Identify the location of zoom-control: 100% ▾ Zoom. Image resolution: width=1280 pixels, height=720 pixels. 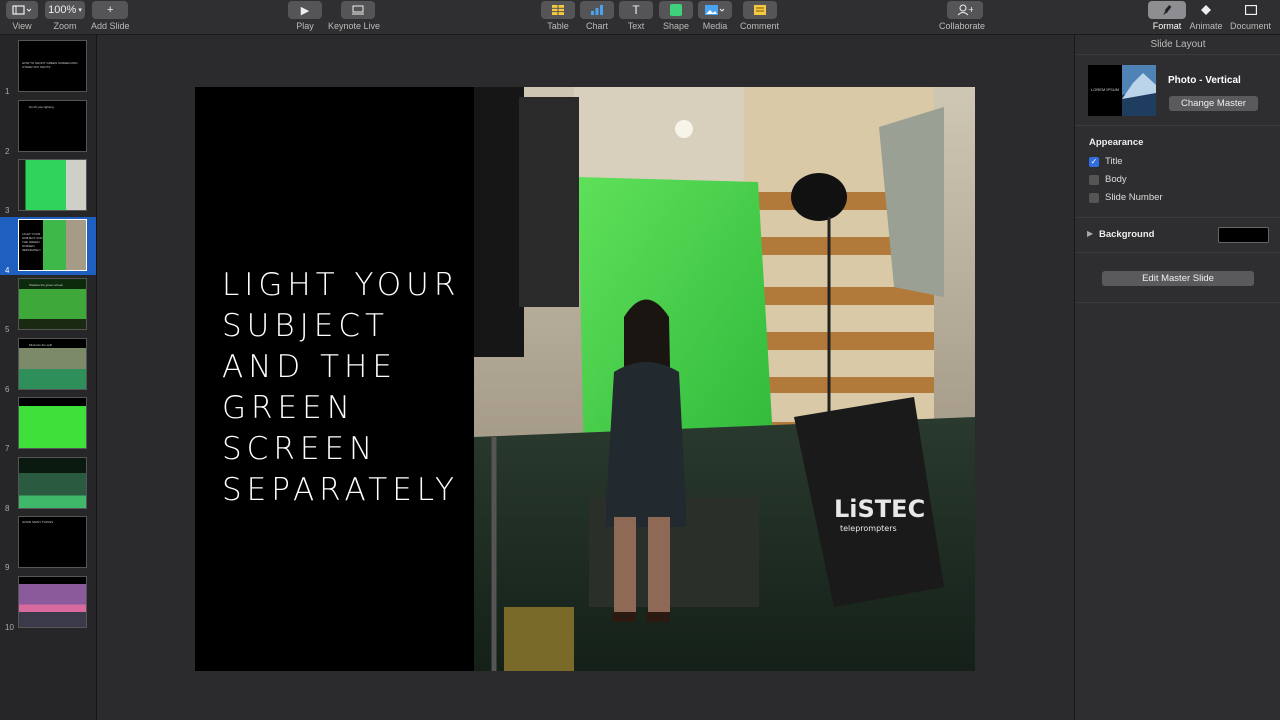
(65, 16).